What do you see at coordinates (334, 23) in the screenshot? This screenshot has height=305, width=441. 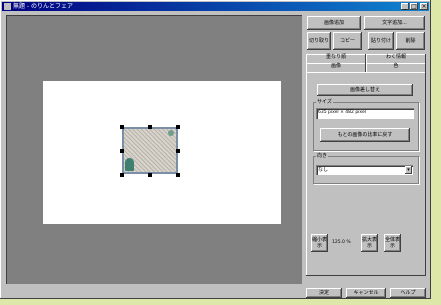 I see `add-image-button: 画像追加` at bounding box center [334, 23].